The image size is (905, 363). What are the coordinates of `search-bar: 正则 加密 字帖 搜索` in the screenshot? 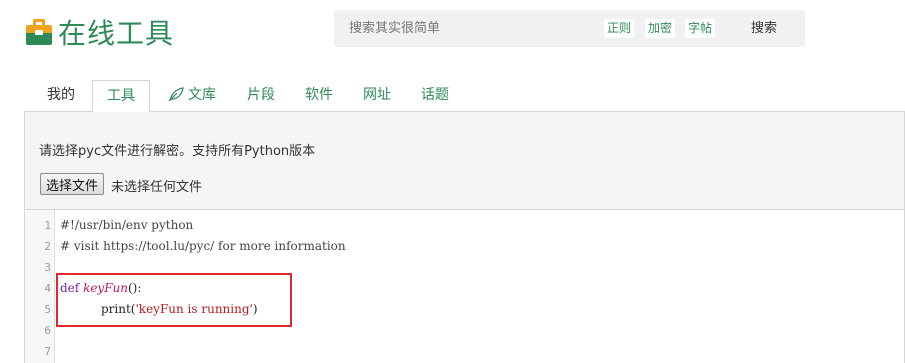 It's located at (569, 28).